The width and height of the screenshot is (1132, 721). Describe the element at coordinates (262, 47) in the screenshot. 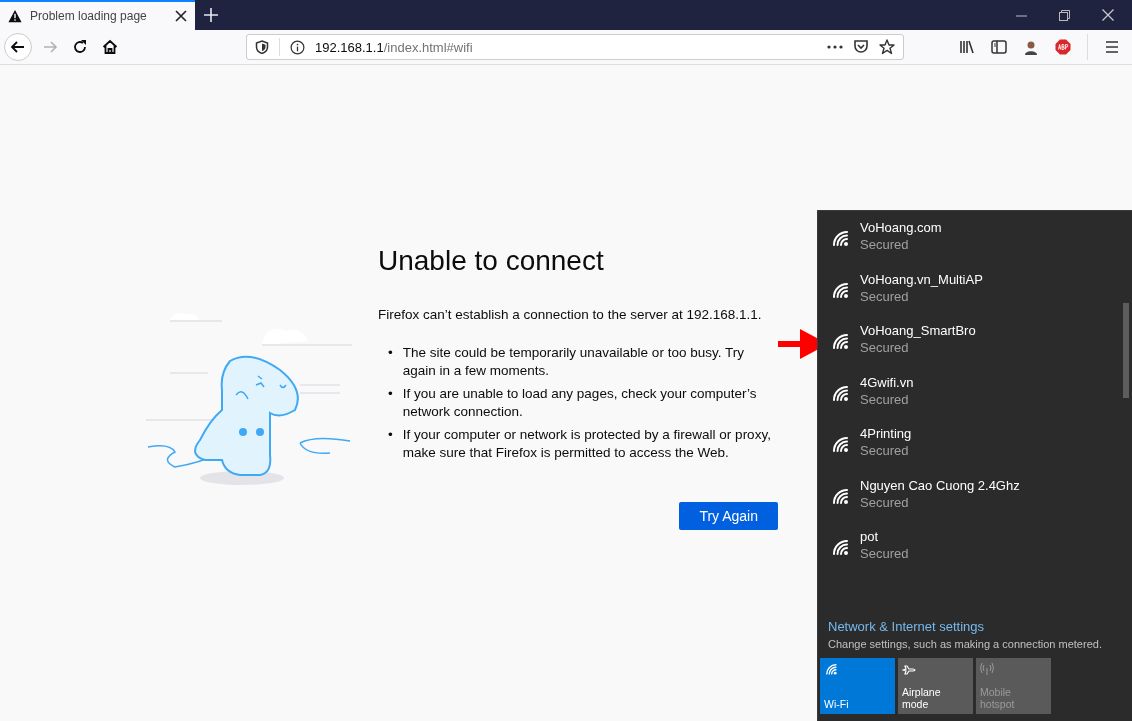

I see `shield-icon` at that location.